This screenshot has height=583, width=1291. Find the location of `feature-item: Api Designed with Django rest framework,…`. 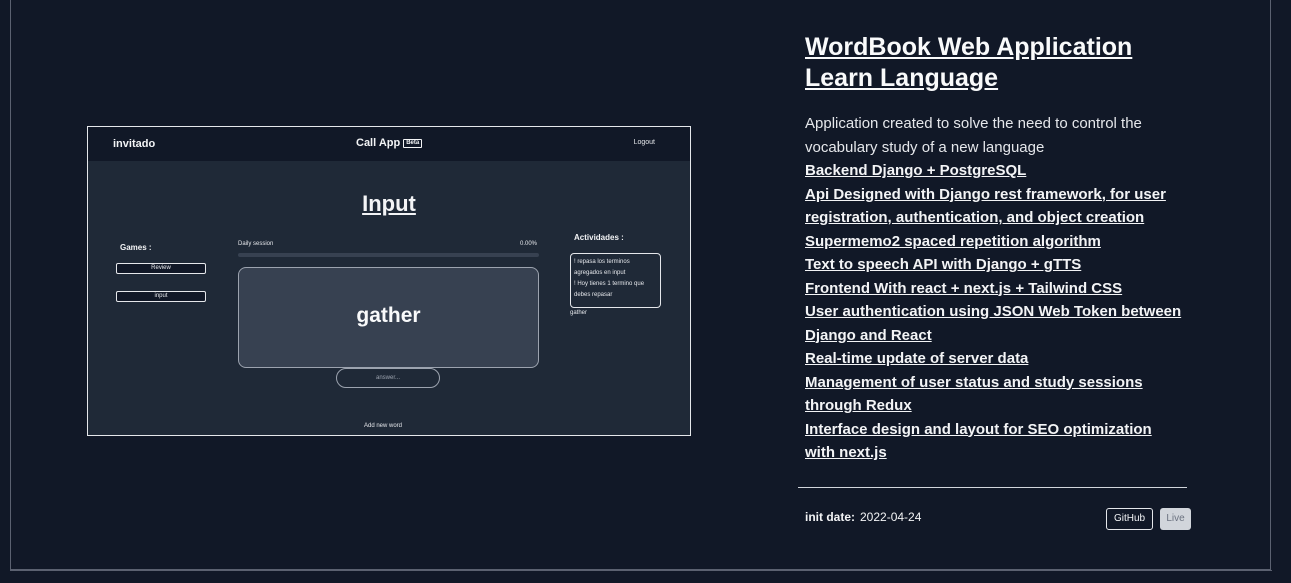

feature-item: Api Designed with Django rest framework,… is located at coordinates (995, 206).